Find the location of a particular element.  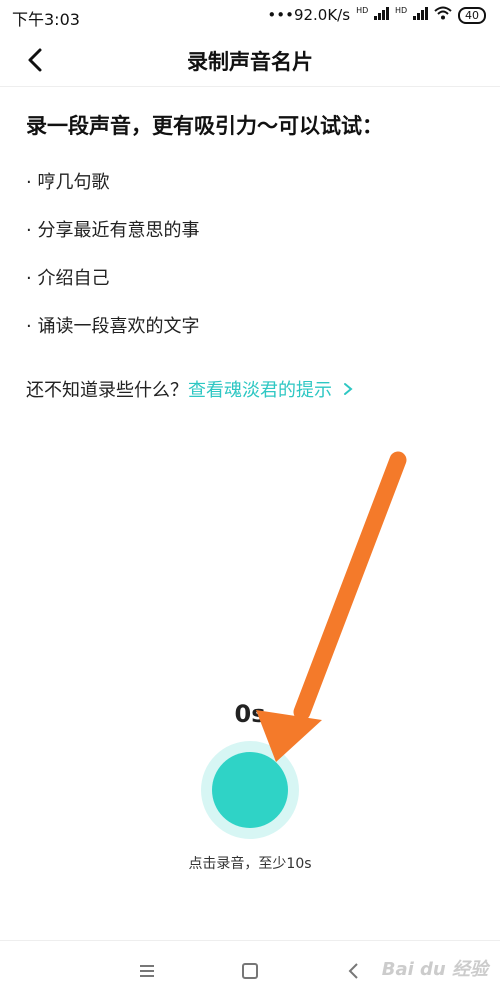

watermark: Bai du 经验 is located at coordinates (434, 969).